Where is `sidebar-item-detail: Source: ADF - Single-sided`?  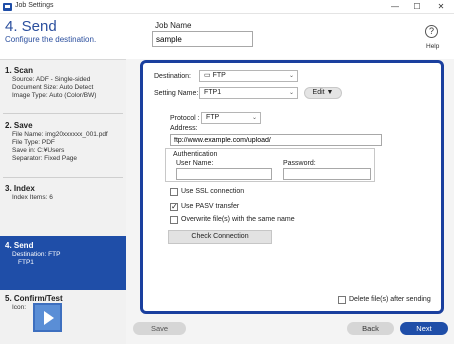
sidebar-item-detail: Source: ADF - Single-sided is located at coordinates (51, 79).